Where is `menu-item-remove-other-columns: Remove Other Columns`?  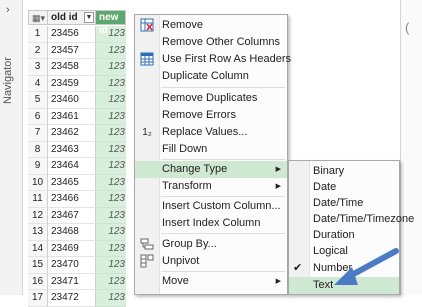 menu-item-remove-other-columns: Remove Other Columns is located at coordinates (211, 42).